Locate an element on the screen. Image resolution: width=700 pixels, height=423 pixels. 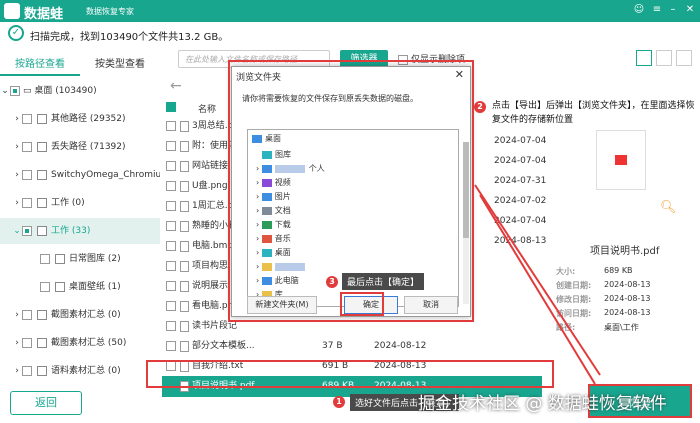
watermark: 掘金技术社区 @ 数据蛙恢复软件 is located at coordinates (542, 404).